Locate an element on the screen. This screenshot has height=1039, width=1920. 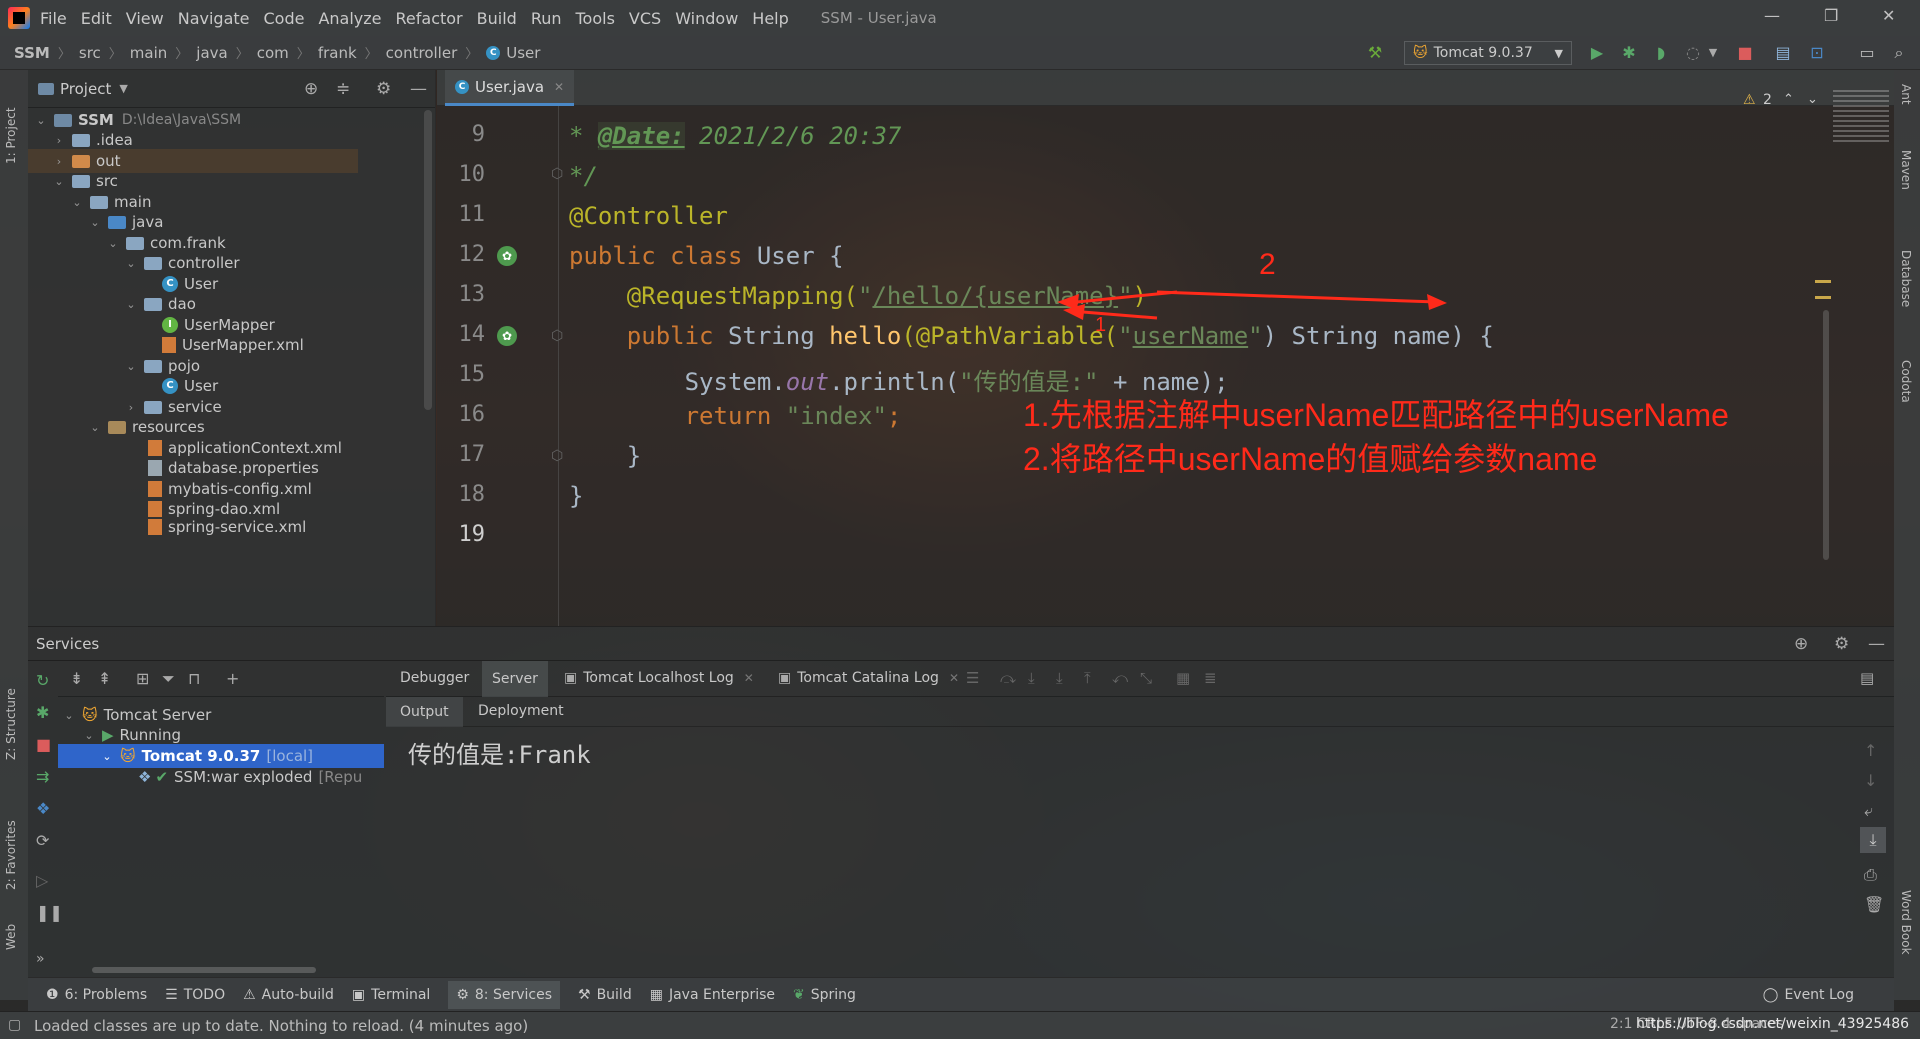
project-panel-title: Project is located at coordinates (85, 89).